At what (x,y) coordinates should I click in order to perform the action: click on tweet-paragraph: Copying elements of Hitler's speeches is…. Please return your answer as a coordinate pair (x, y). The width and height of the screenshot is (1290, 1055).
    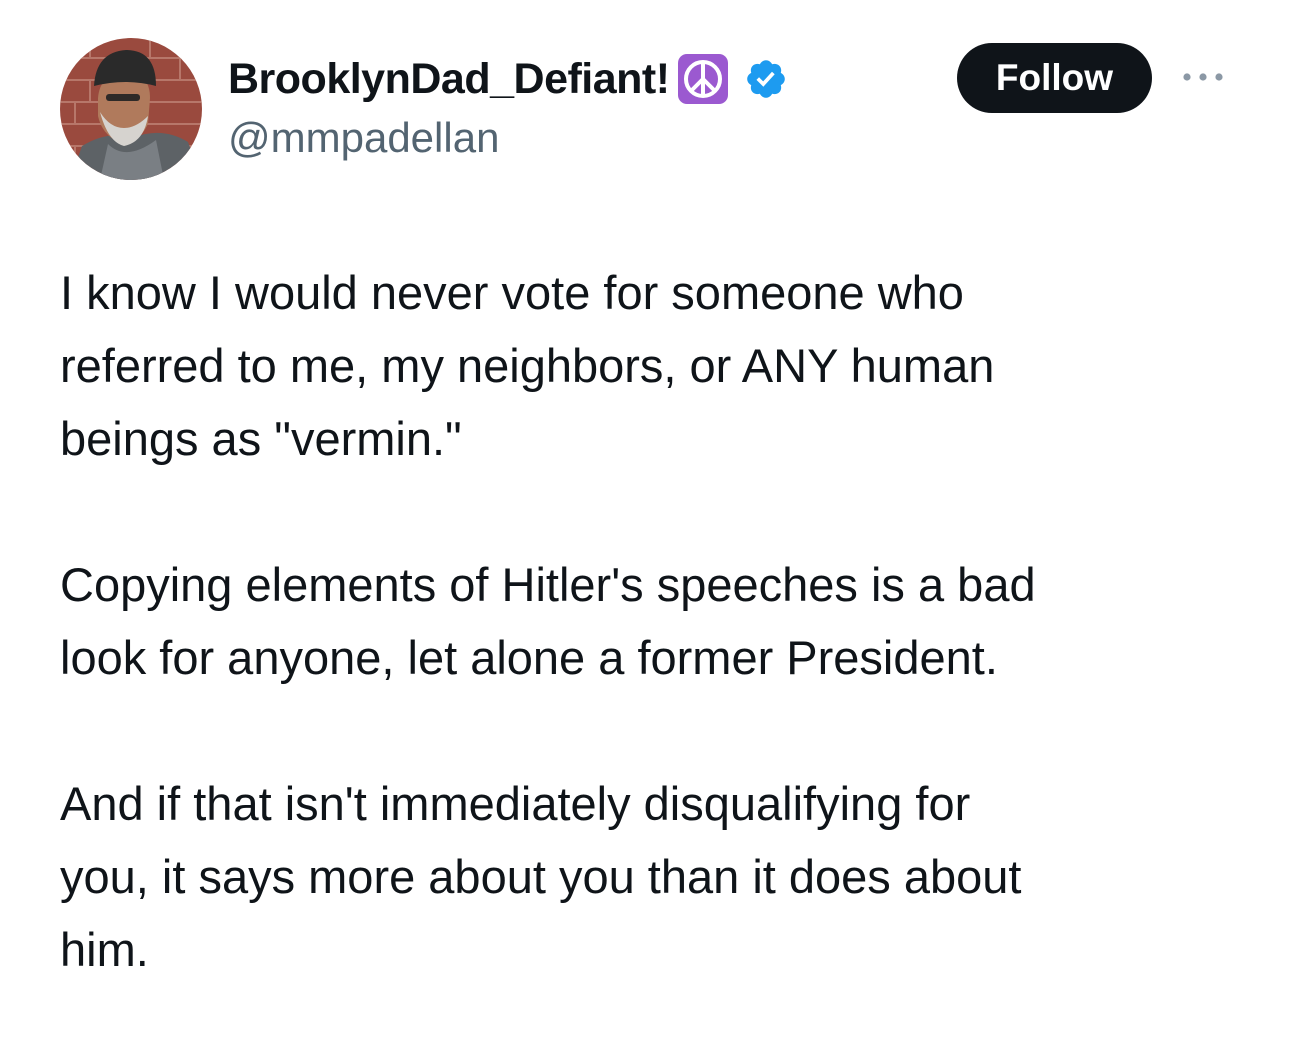
    Looking at the image, I should click on (645, 621).